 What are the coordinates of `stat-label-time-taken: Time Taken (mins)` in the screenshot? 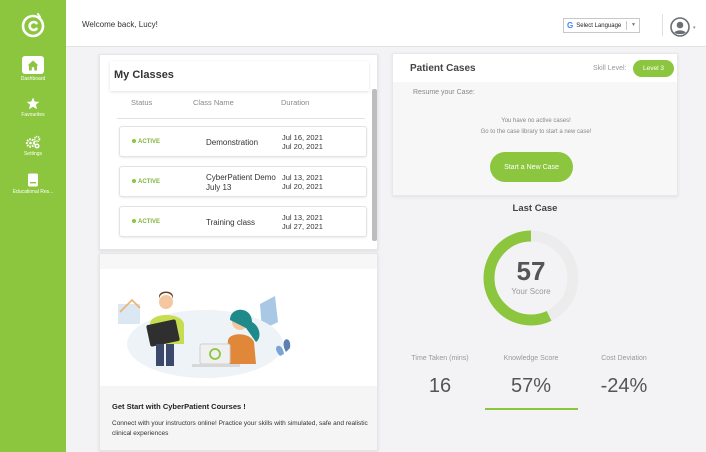 It's located at (440, 358).